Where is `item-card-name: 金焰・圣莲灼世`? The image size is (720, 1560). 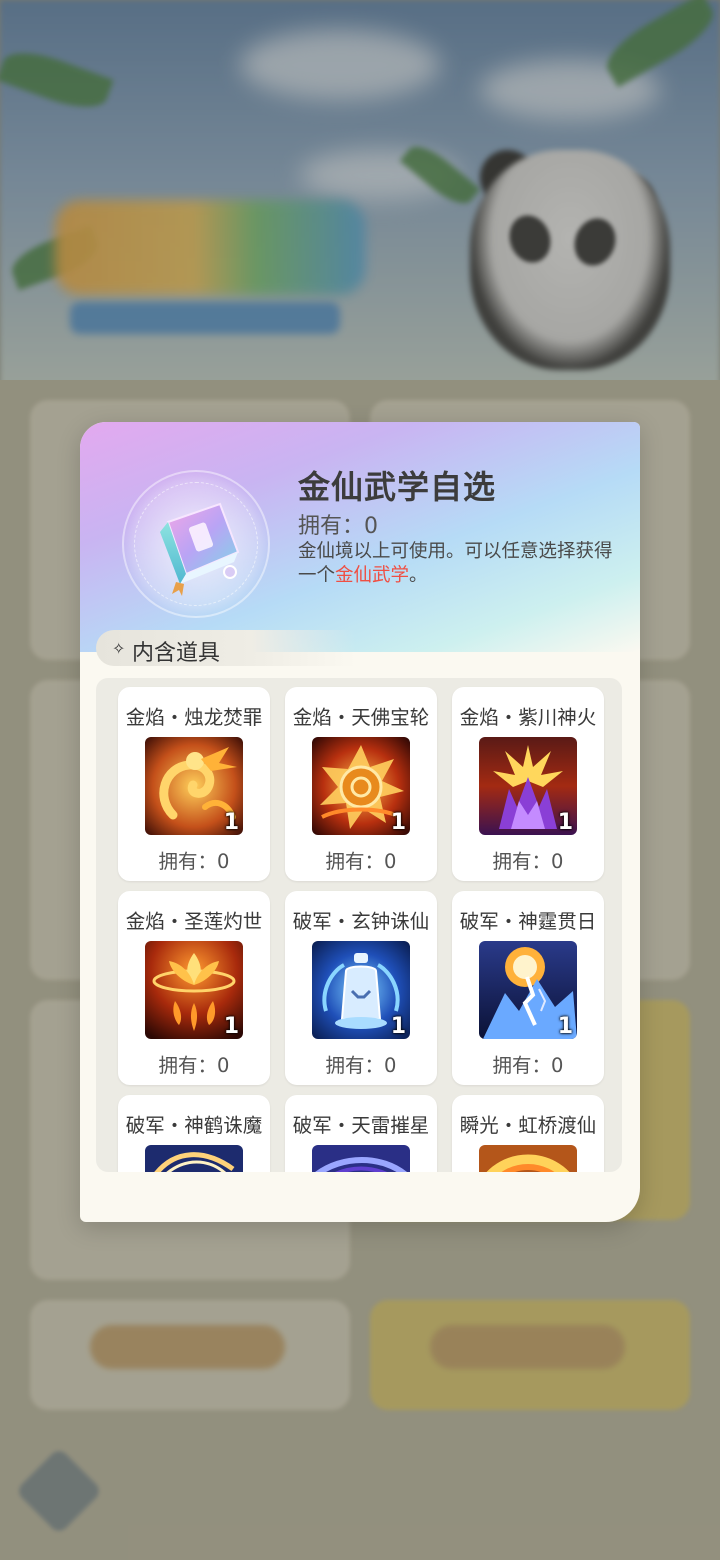 item-card-name: 金焰・圣莲灼世 is located at coordinates (194, 921).